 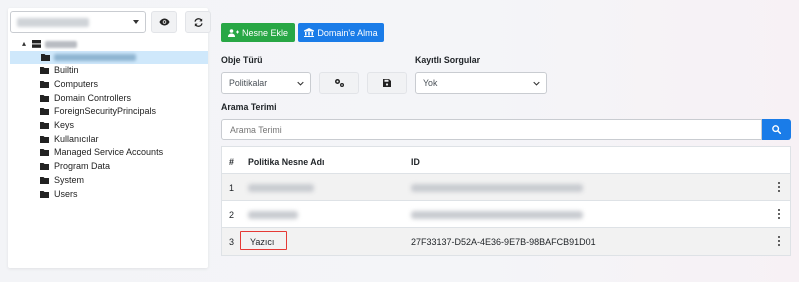 I want to click on view-button, so click(x=164, y=22).